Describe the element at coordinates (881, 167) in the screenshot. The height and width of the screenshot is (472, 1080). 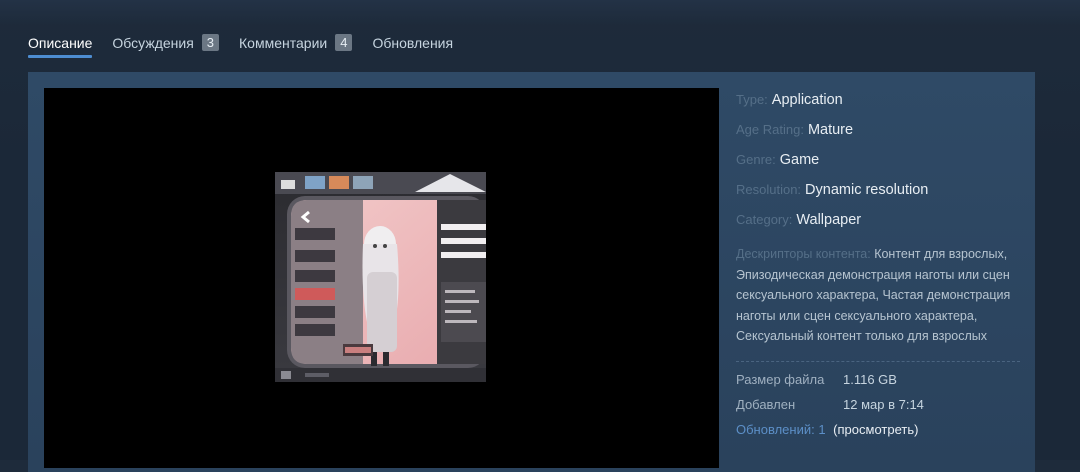
I see `detail-genre: Genre: Game` at that location.